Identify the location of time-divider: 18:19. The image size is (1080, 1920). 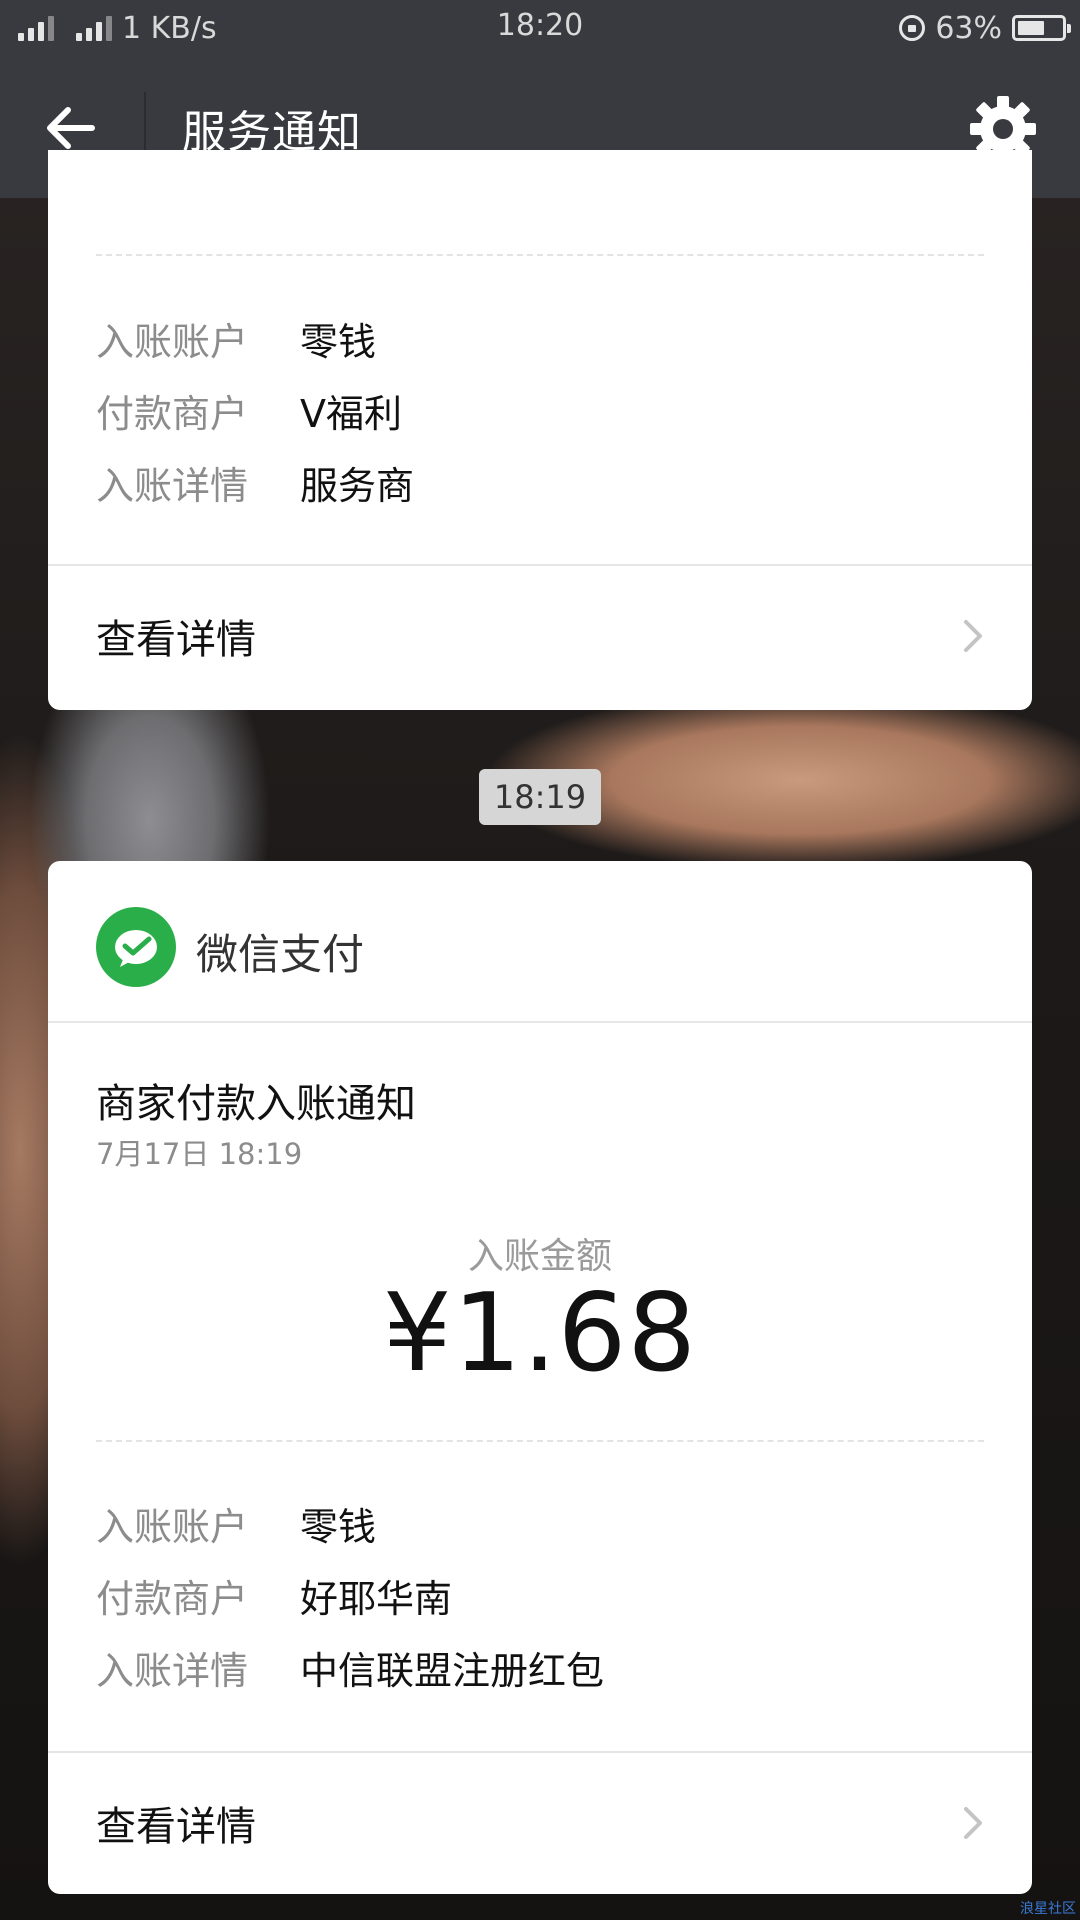
(540, 797).